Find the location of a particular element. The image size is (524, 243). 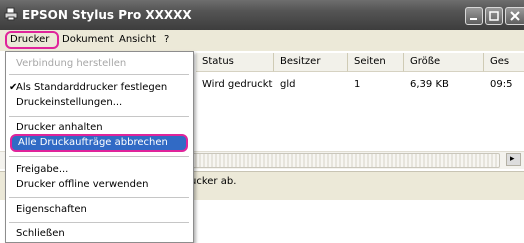

menuitem-pause: Drucker anhalten is located at coordinates (59, 127).